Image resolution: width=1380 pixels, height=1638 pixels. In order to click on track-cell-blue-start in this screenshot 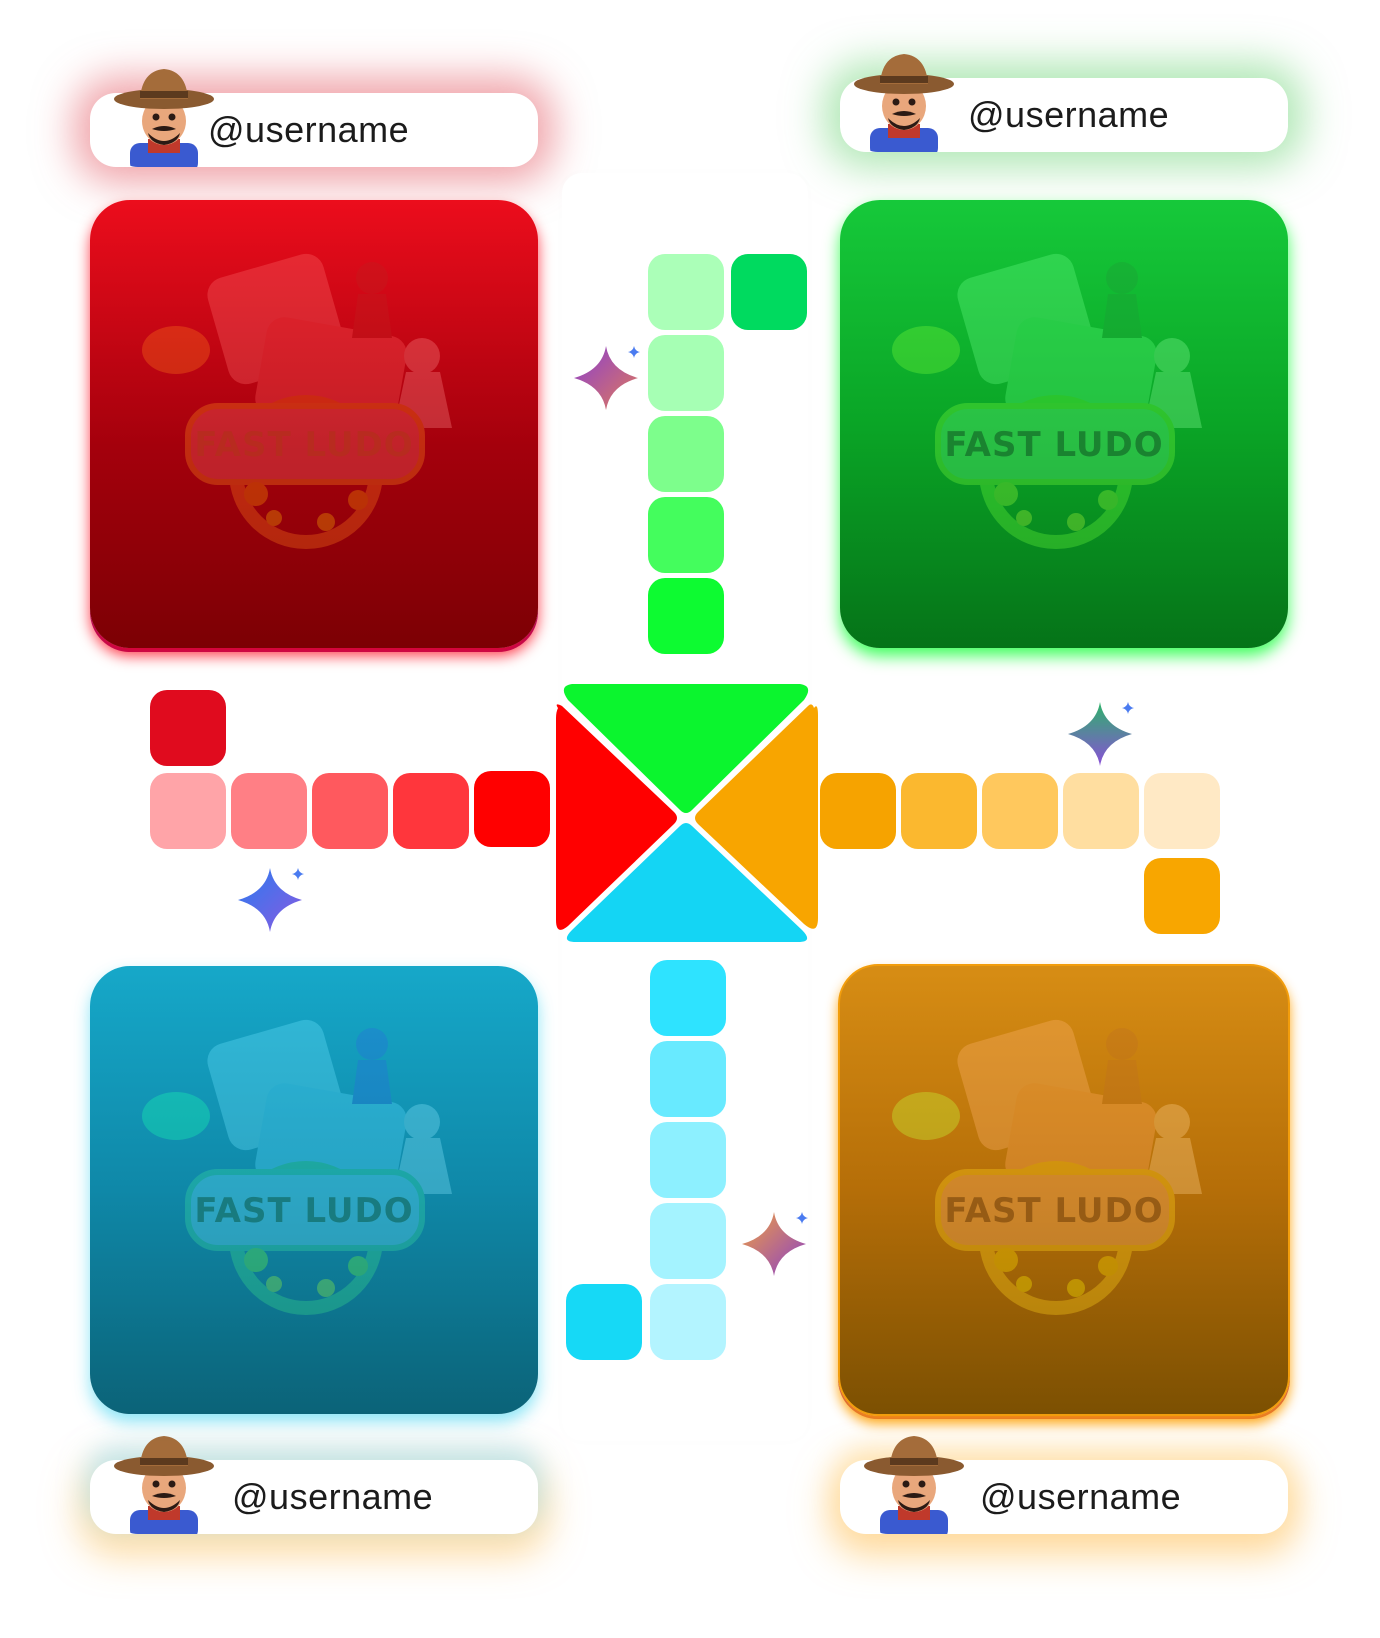, I will do `click(604, 1322)`.